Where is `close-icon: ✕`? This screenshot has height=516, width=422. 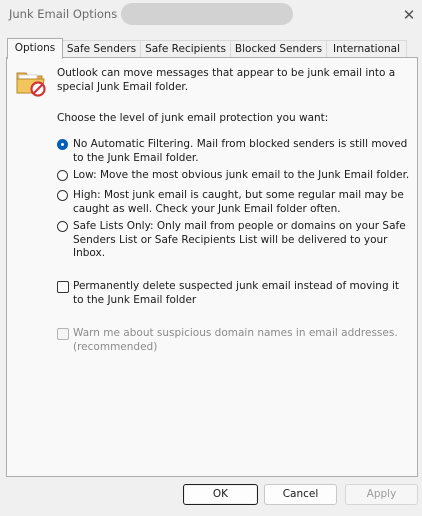
close-icon: ✕ is located at coordinates (409, 15).